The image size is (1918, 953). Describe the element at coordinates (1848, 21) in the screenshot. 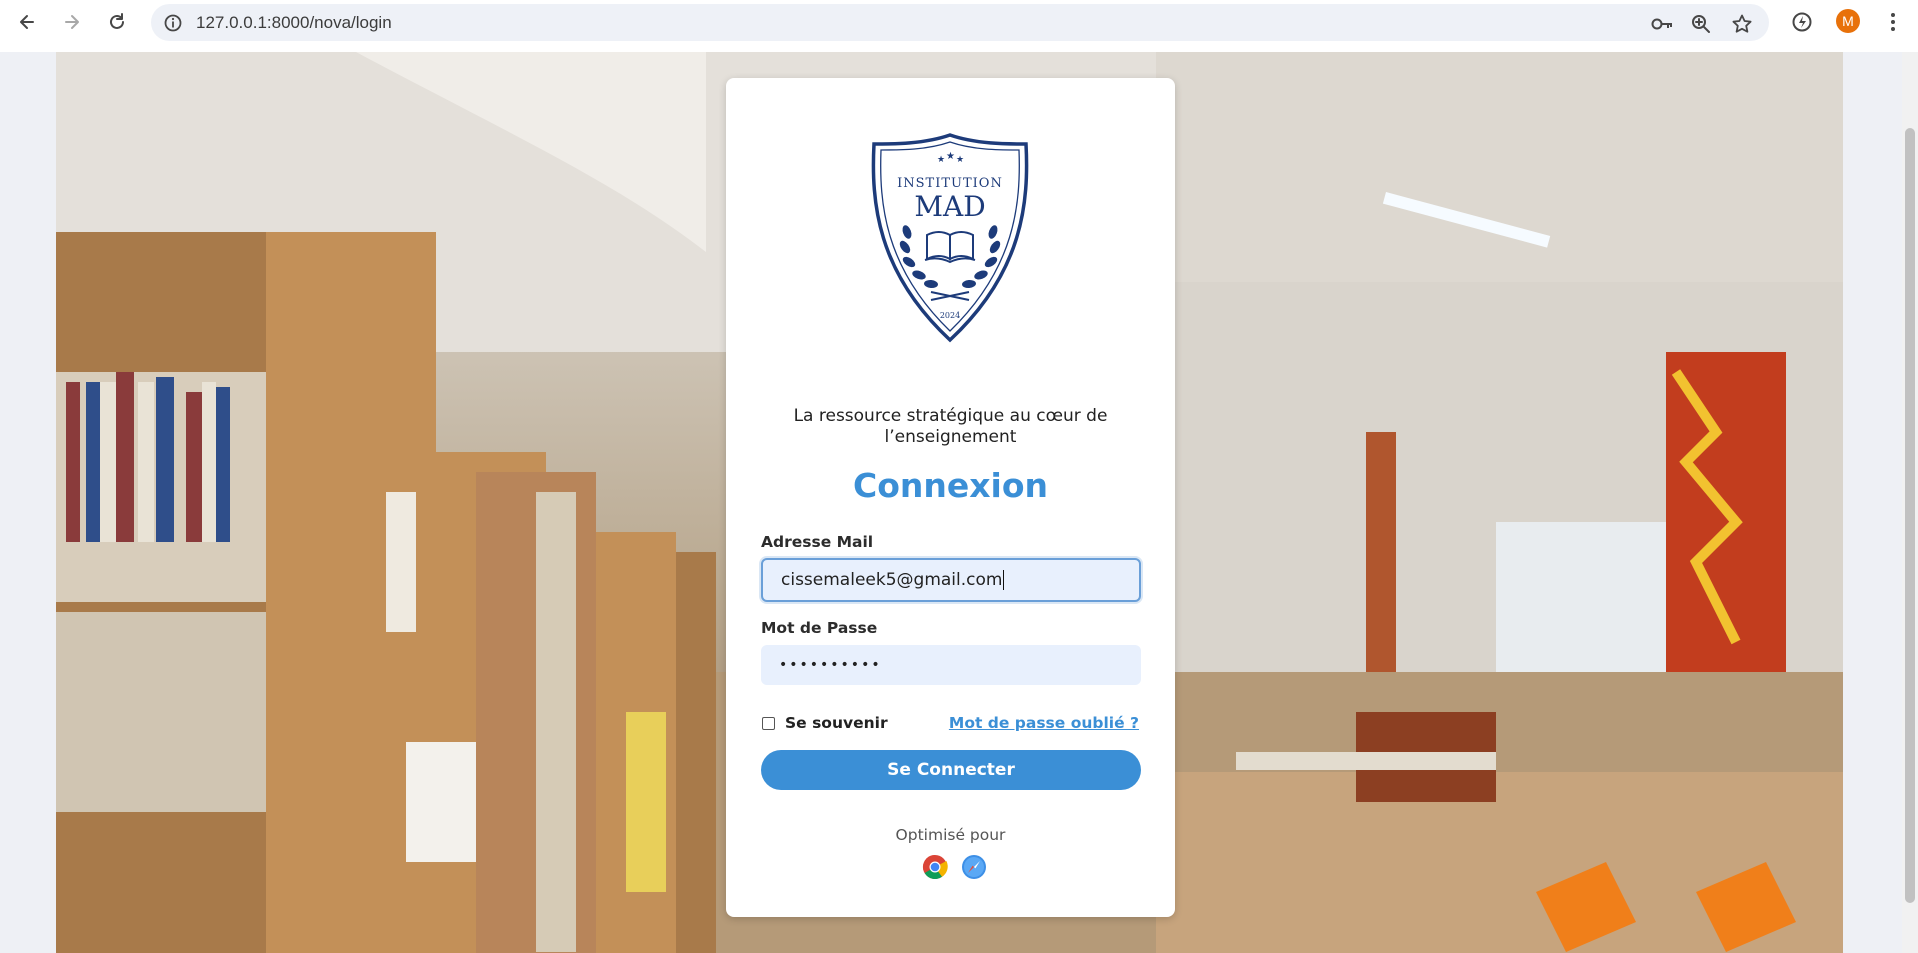

I see `profile-avatar: M` at that location.